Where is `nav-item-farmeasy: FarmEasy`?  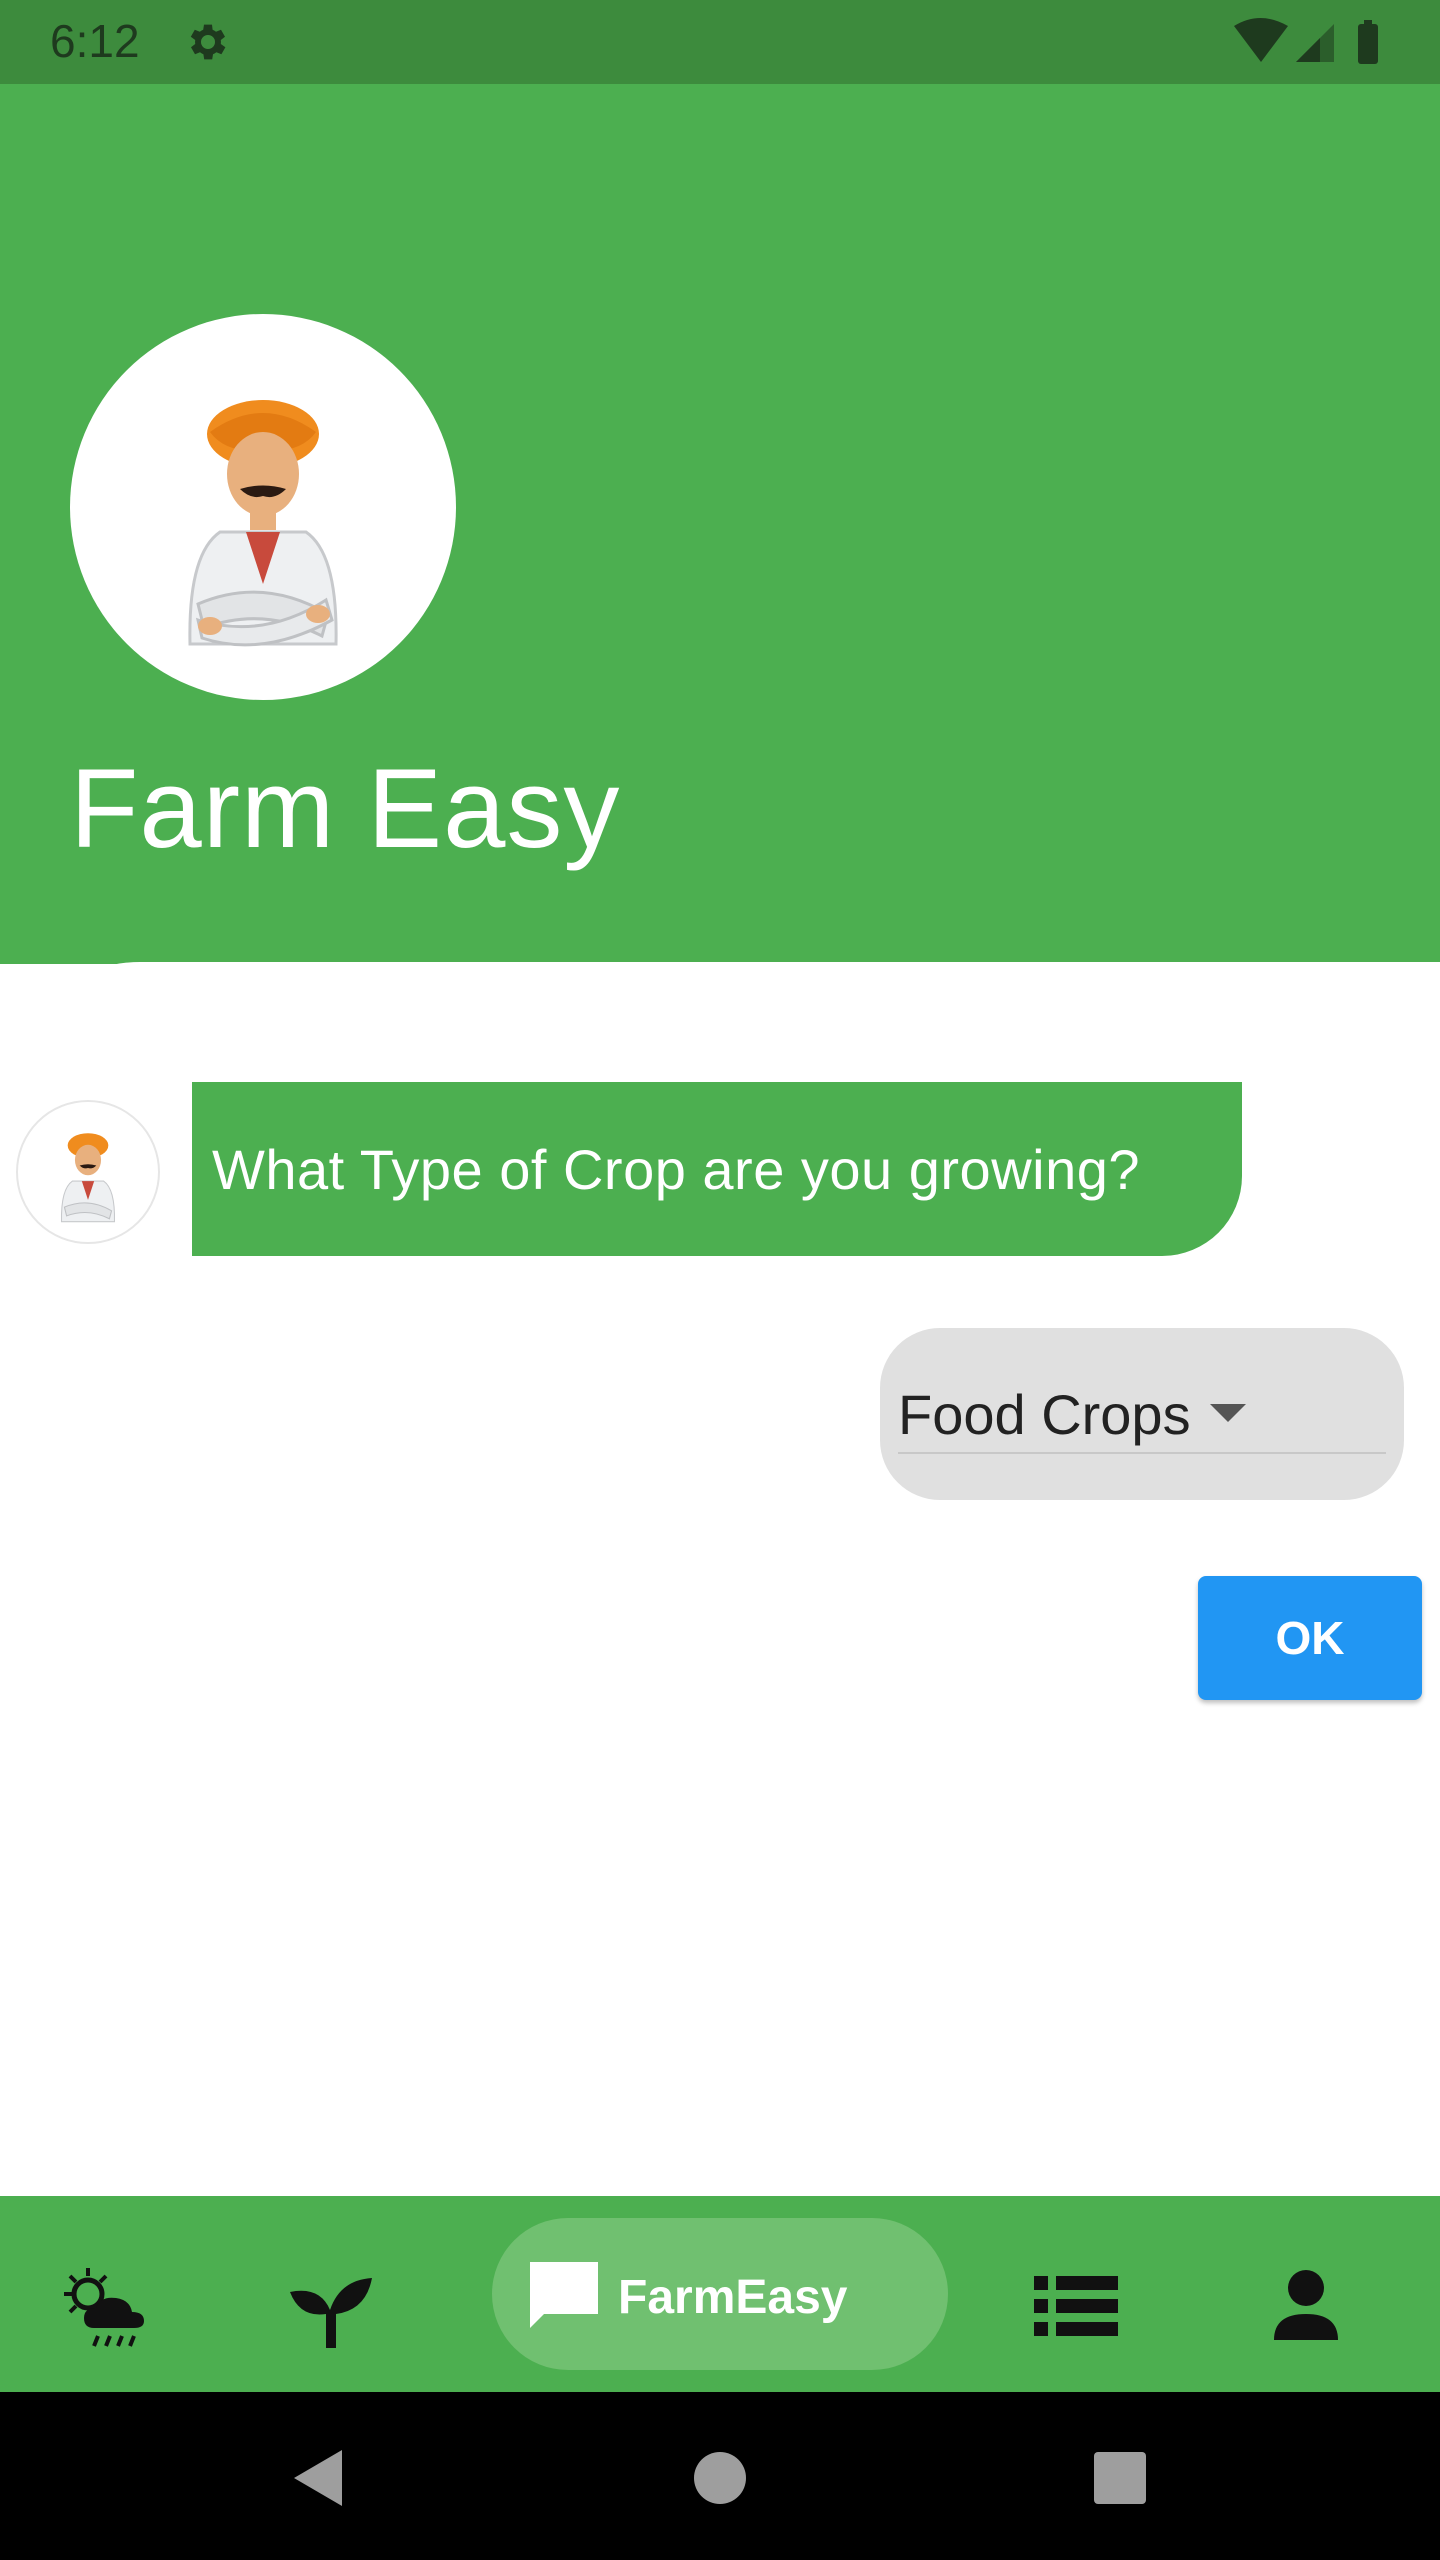 nav-item-farmeasy: FarmEasy is located at coordinates (720, 2294).